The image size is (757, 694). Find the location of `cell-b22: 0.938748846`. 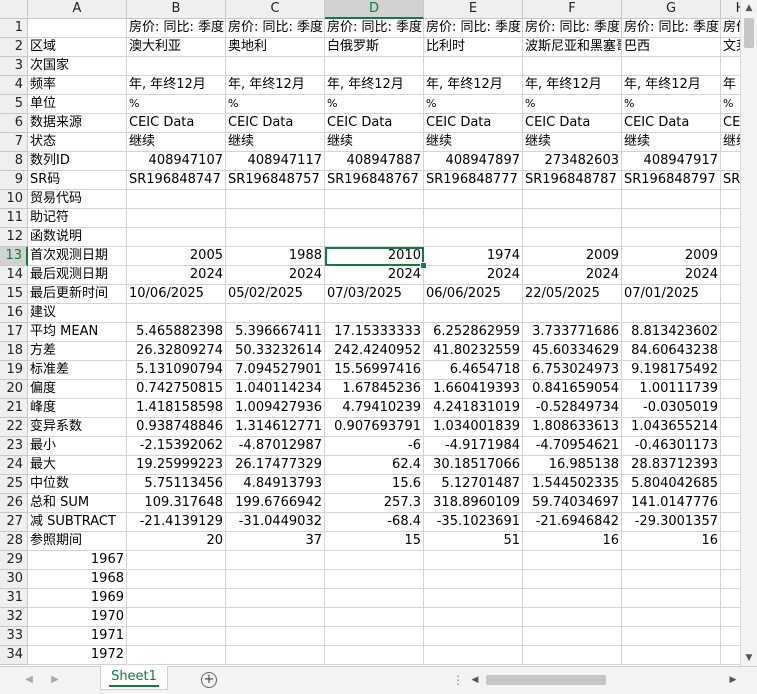

cell-b22: 0.938748846 is located at coordinates (176, 427).